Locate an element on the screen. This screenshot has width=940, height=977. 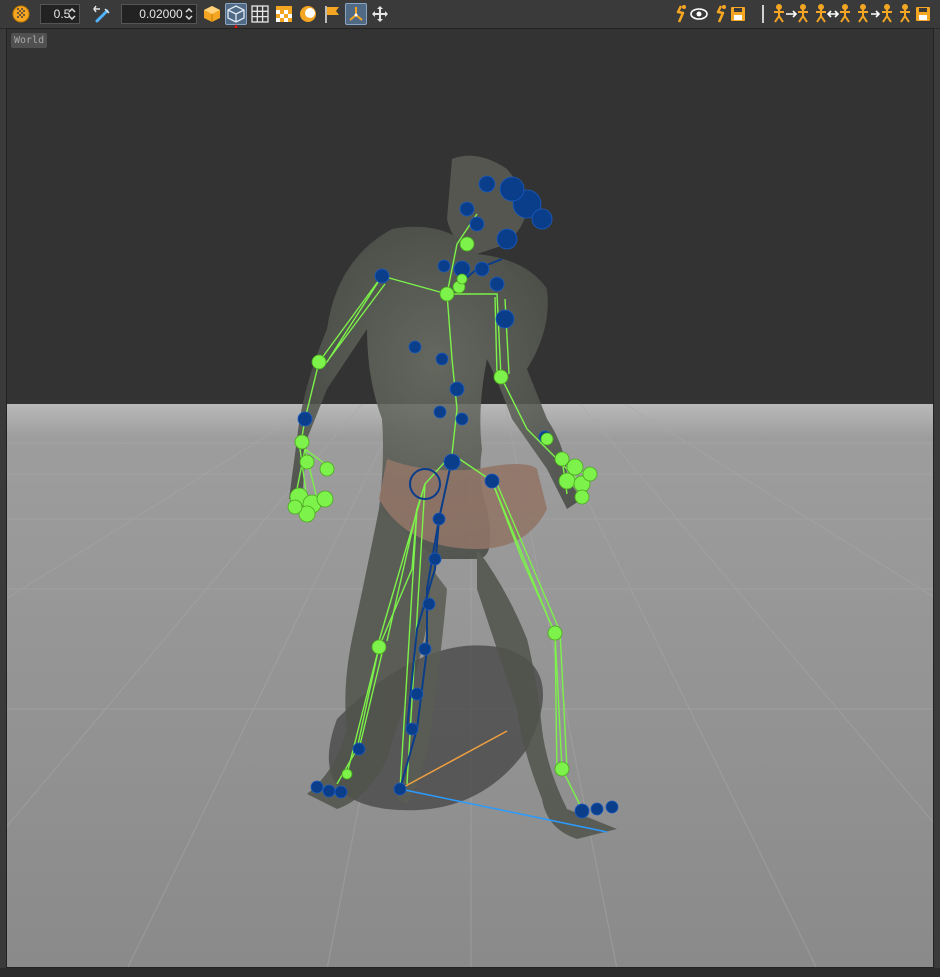
mirror-pose-icon is located at coordinates (833, 13).